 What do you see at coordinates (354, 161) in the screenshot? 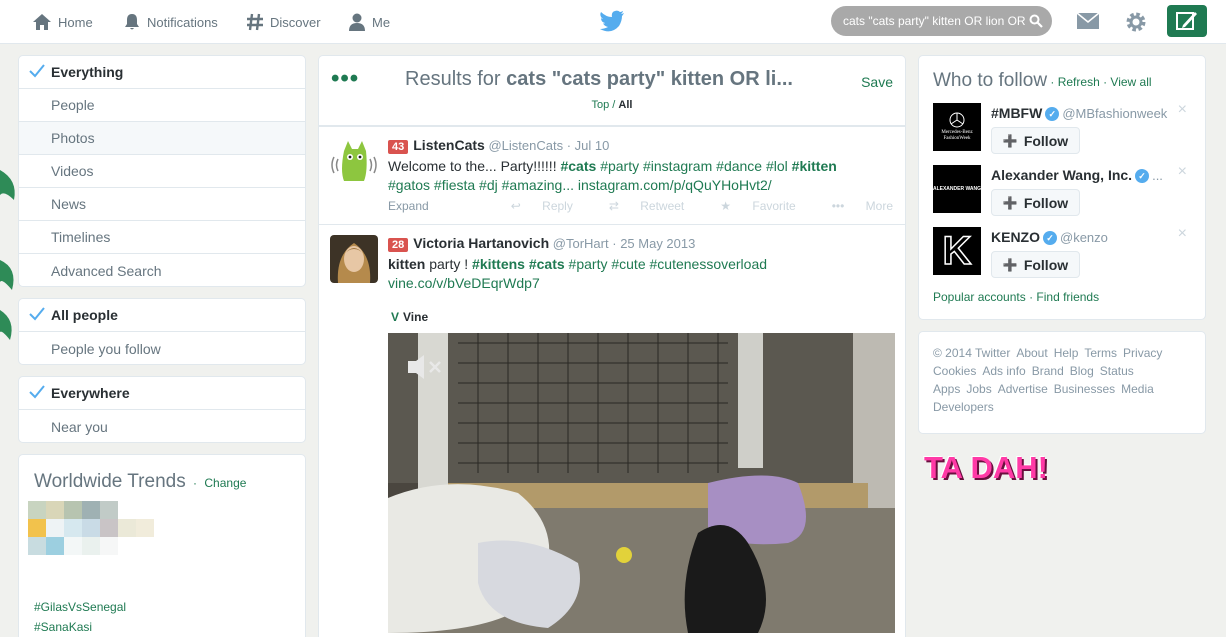
I see `listencats-avatar` at bounding box center [354, 161].